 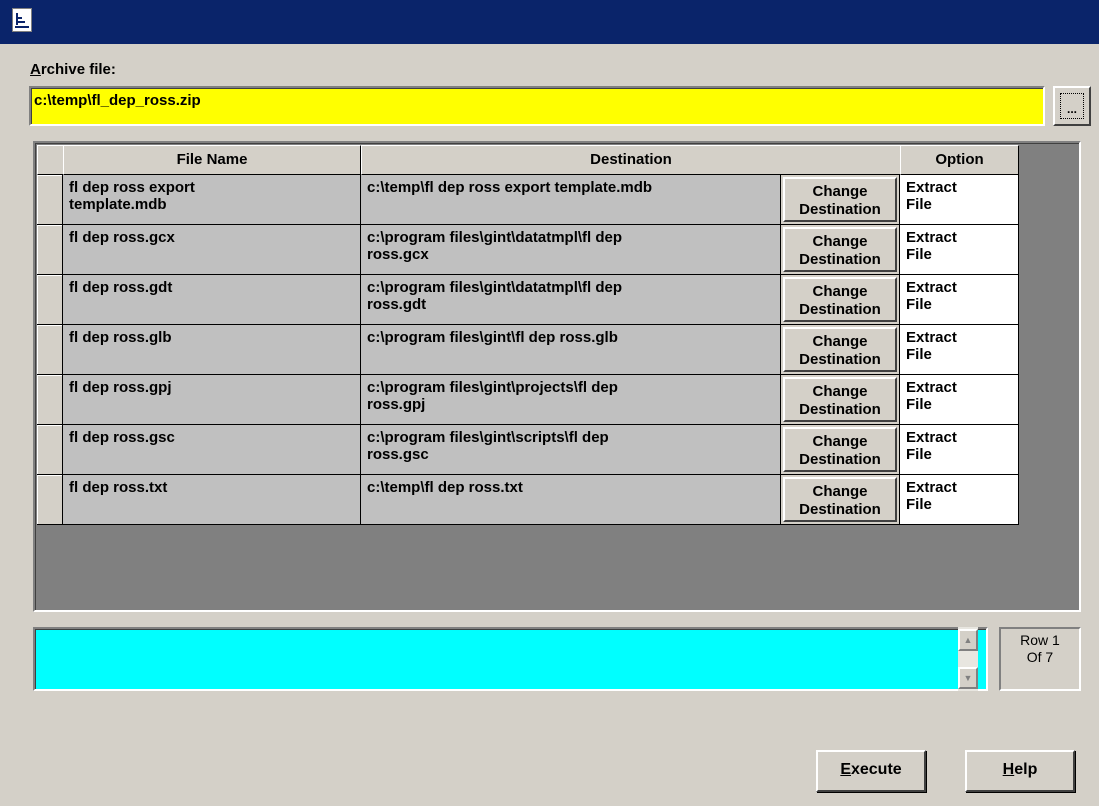 What do you see at coordinates (510, 659) in the screenshot?
I see `status-text-box` at bounding box center [510, 659].